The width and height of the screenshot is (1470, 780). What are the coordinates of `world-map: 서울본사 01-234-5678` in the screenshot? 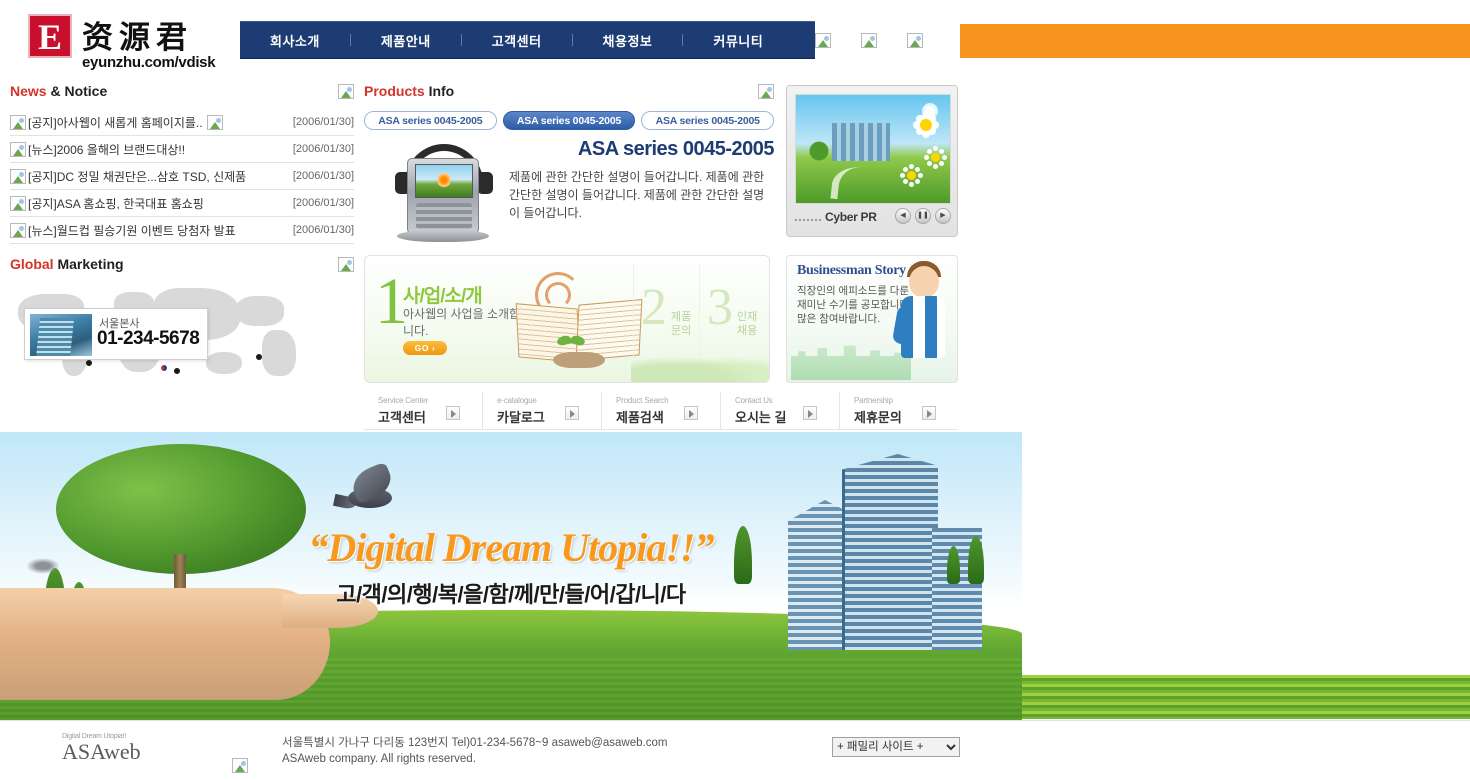 It's located at (182, 342).